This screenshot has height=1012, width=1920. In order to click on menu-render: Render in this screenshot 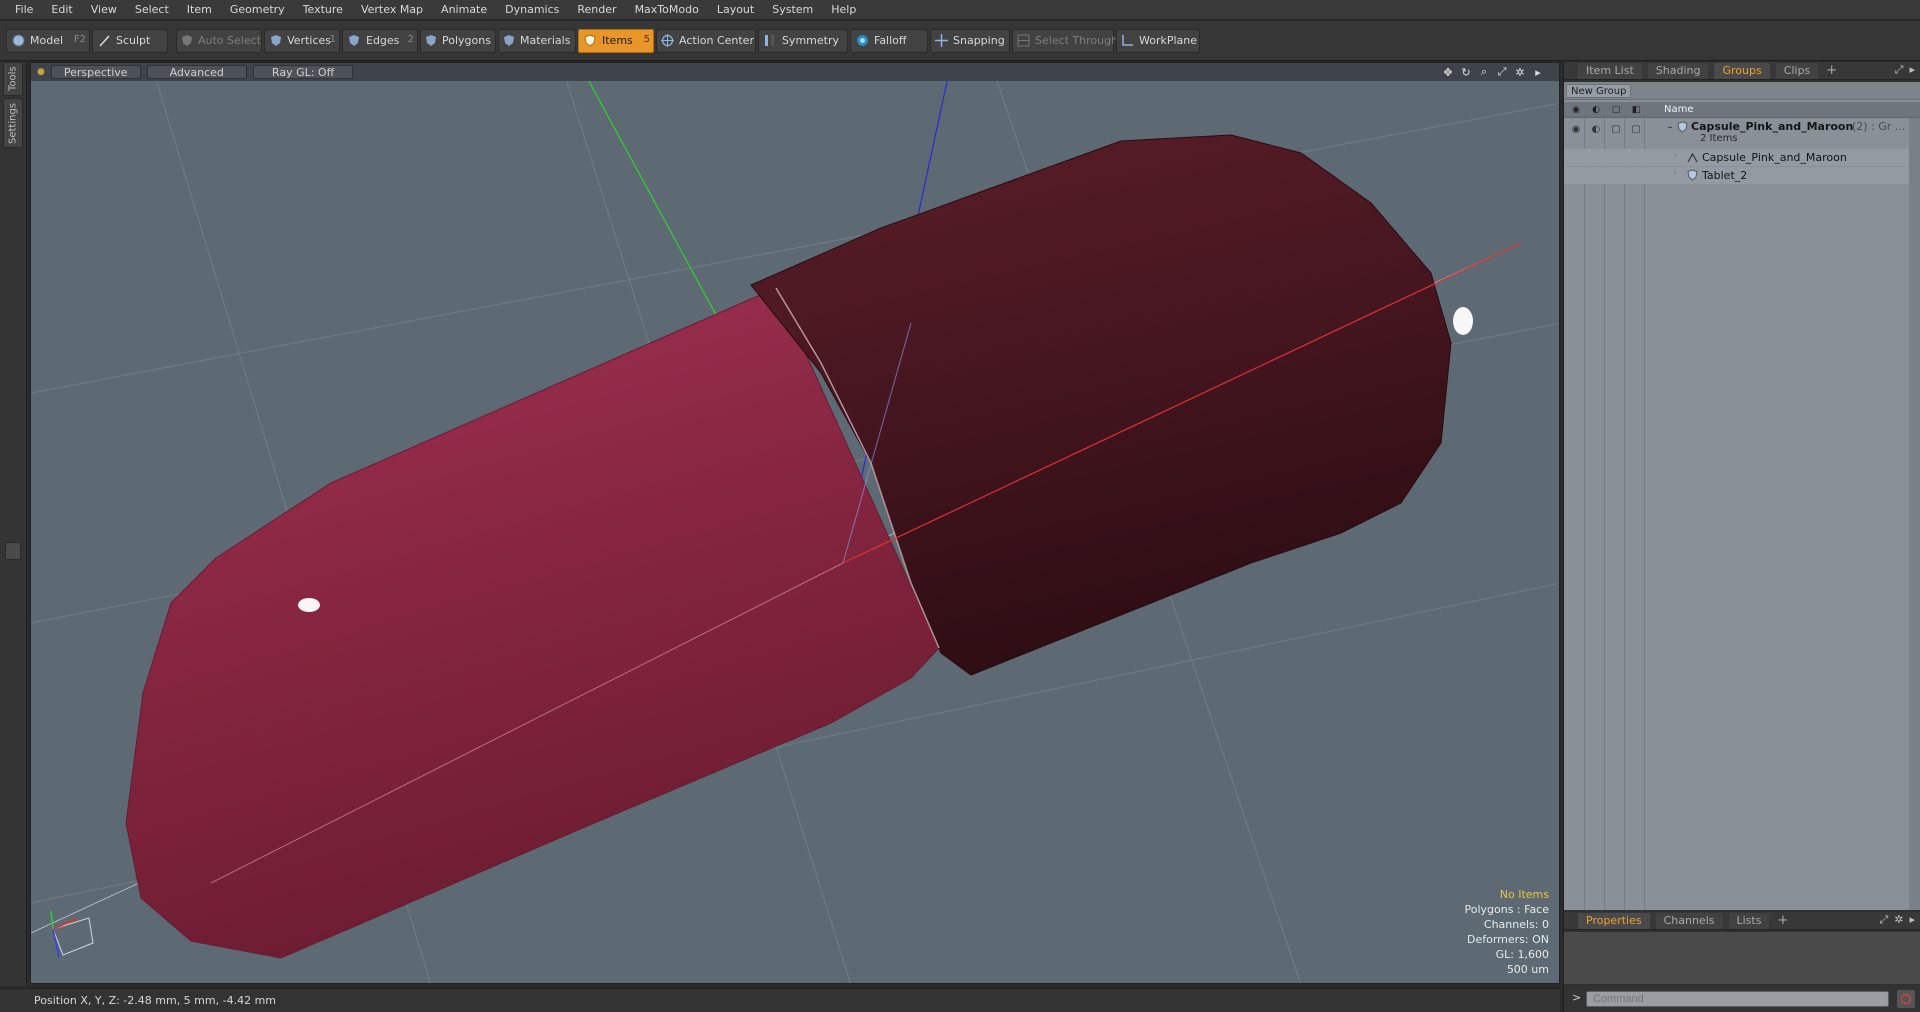, I will do `click(596, 10)`.